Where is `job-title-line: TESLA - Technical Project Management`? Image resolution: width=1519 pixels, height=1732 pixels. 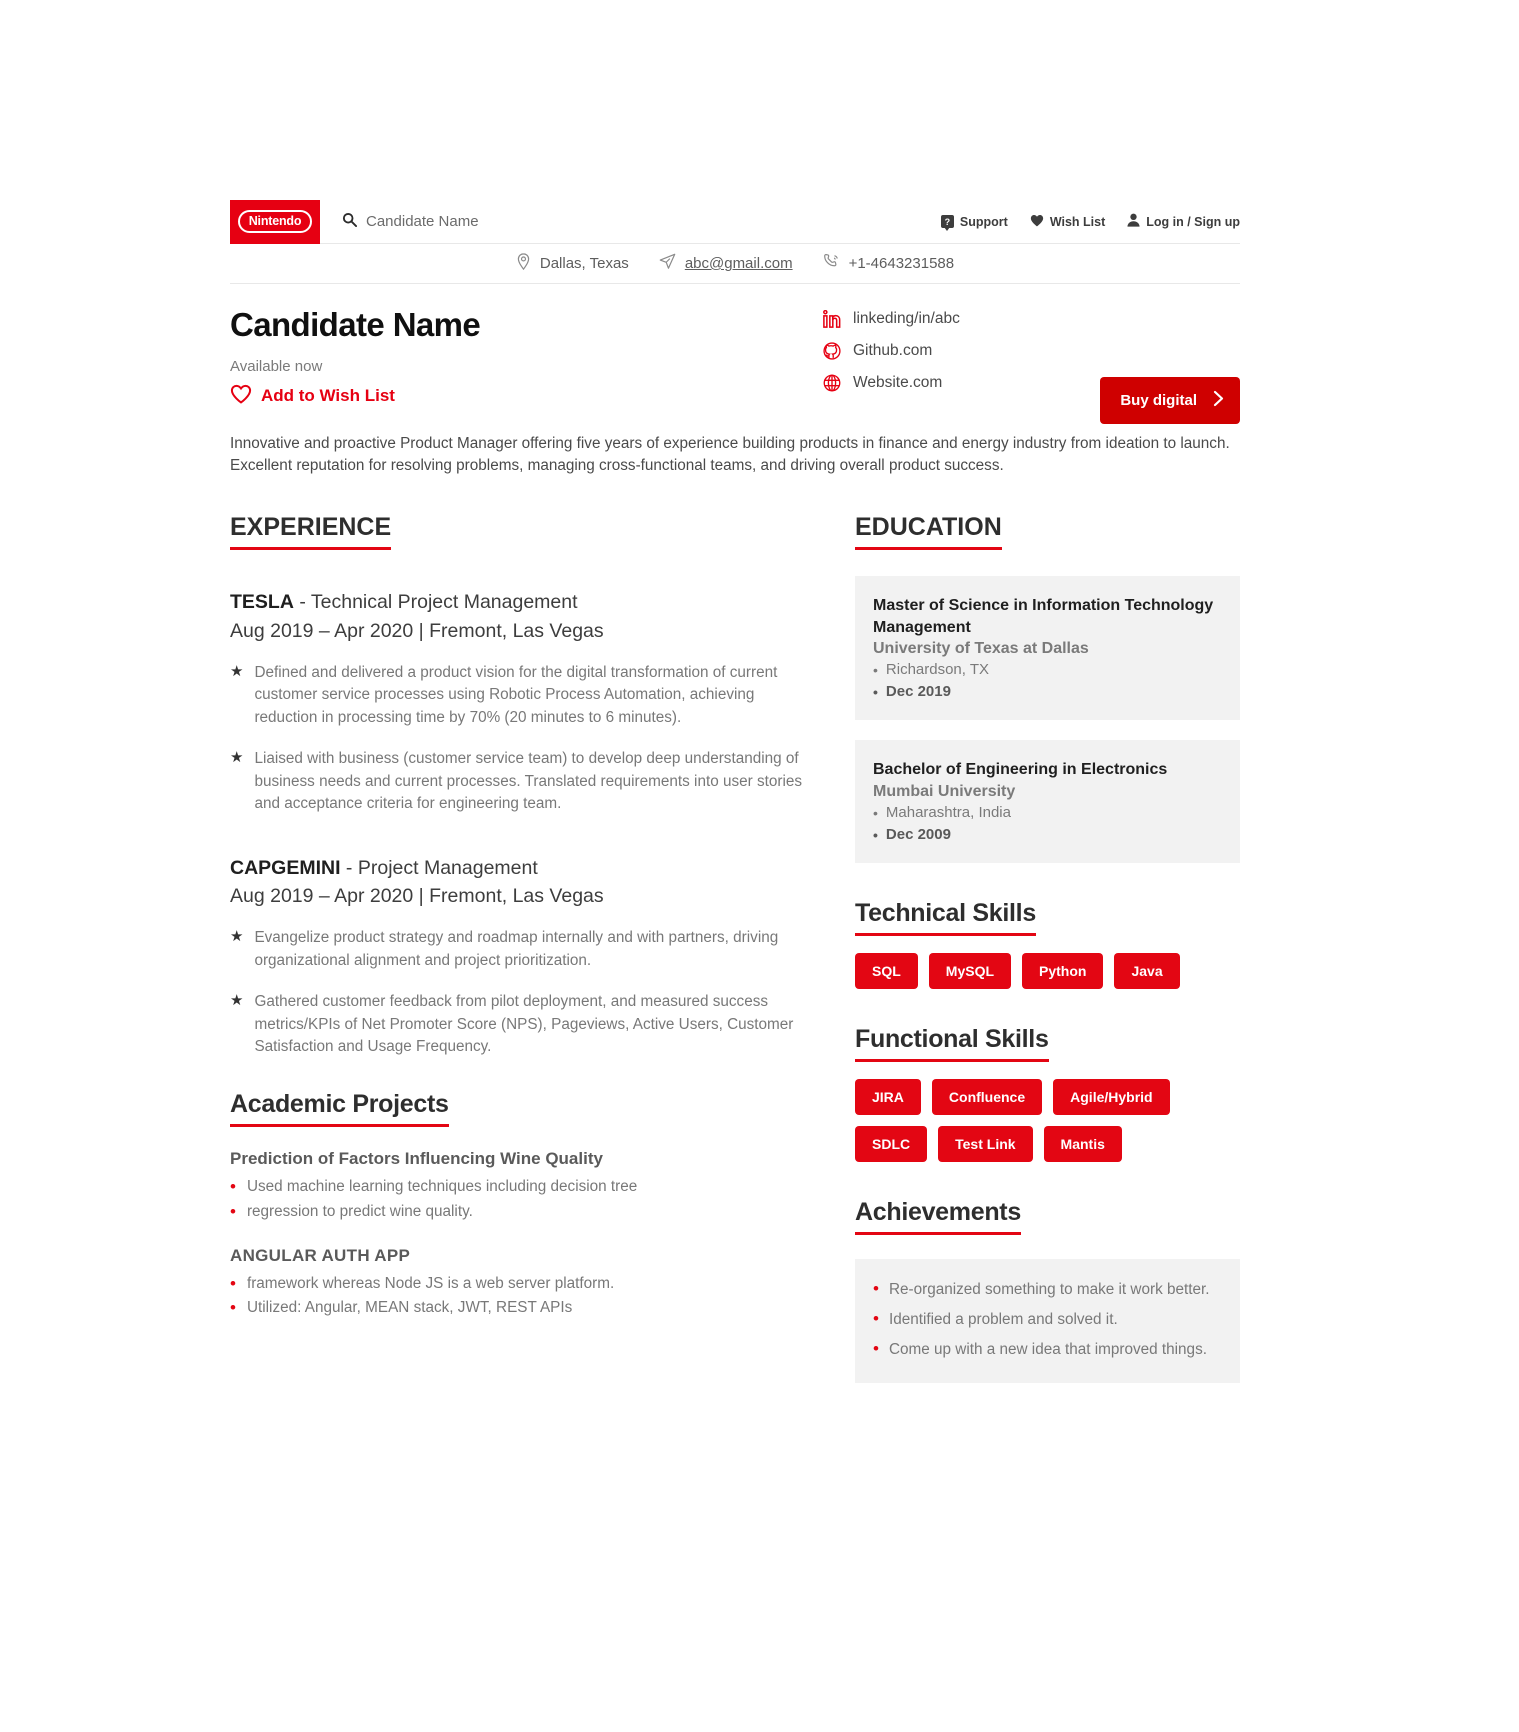 job-title-line: TESLA - Technical Project Management is located at coordinates (522, 602).